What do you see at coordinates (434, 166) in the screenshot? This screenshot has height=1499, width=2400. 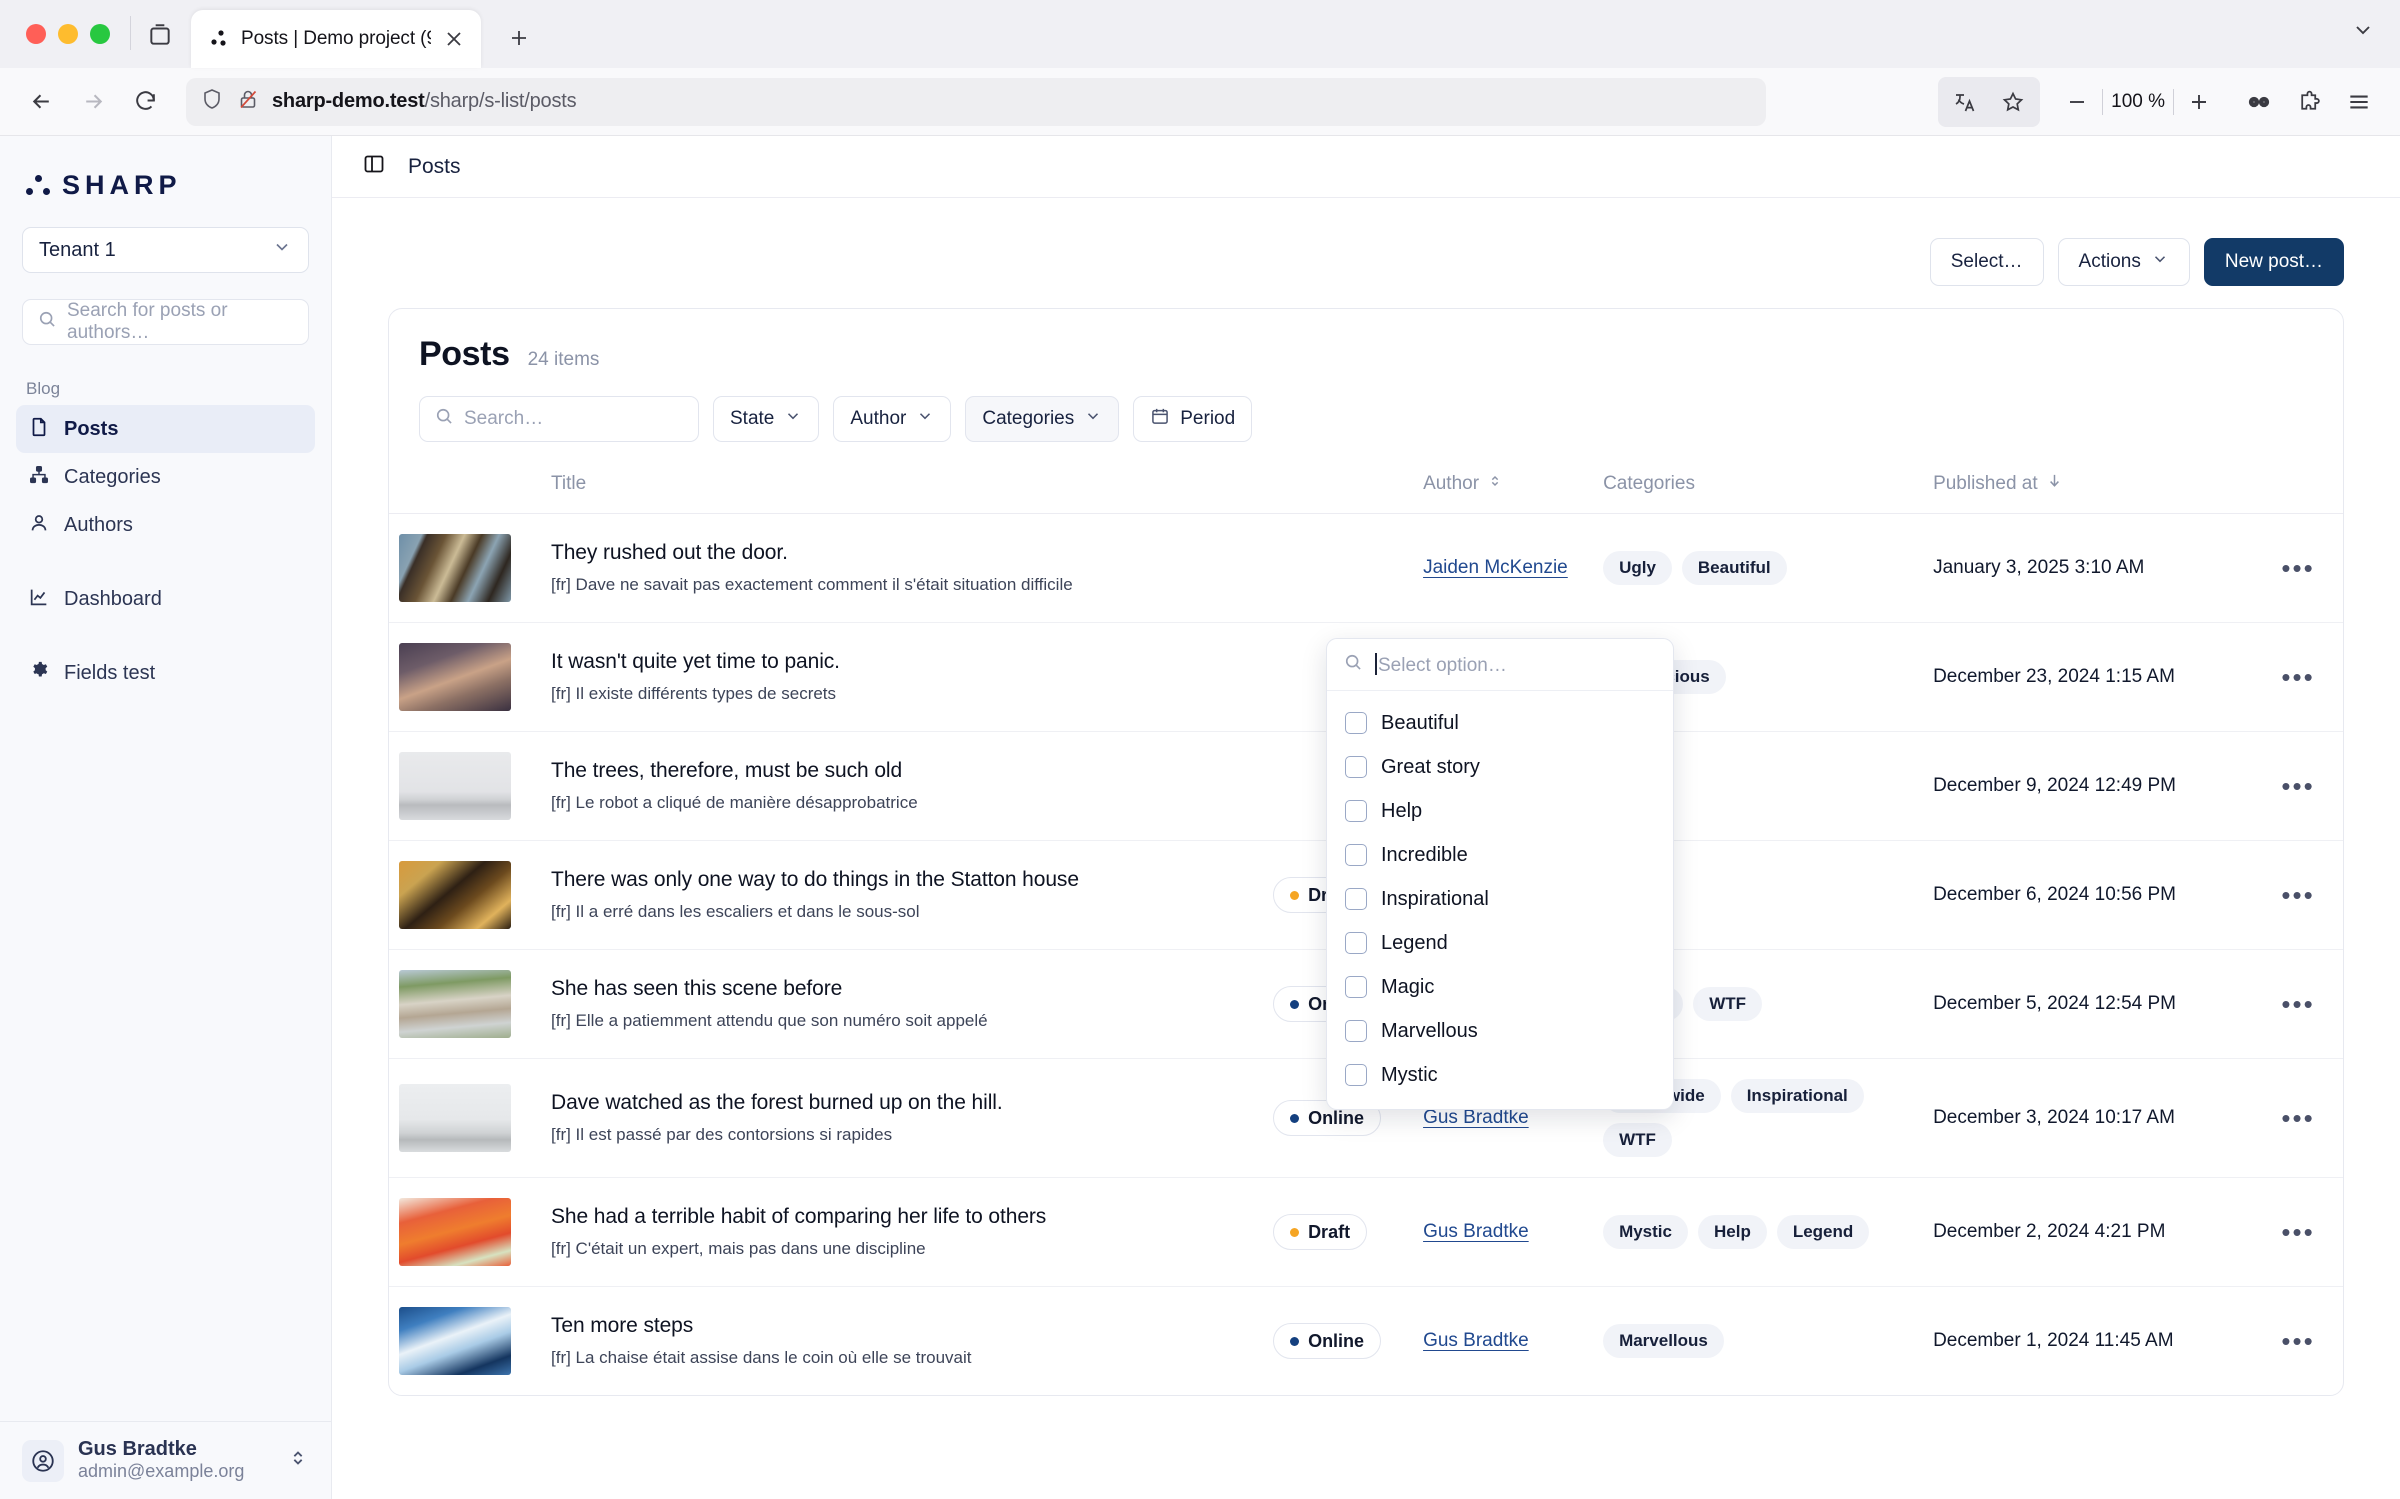 I see `page-title: Posts` at bounding box center [434, 166].